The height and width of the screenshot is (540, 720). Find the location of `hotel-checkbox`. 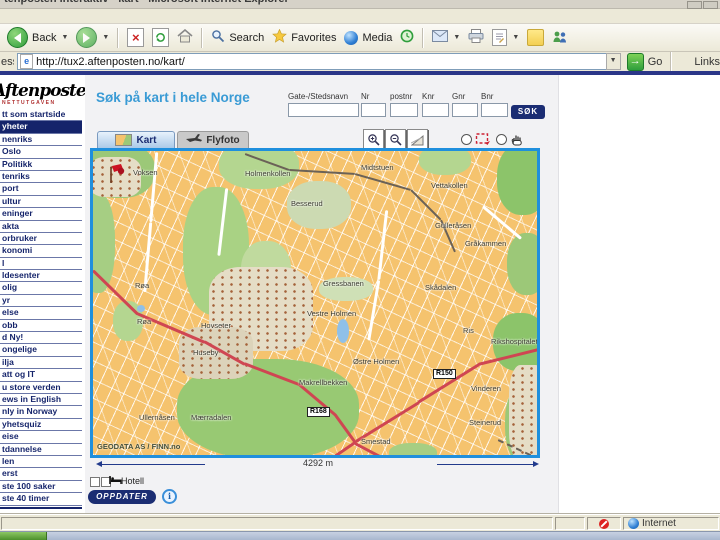

hotel-checkbox is located at coordinates (95, 482).